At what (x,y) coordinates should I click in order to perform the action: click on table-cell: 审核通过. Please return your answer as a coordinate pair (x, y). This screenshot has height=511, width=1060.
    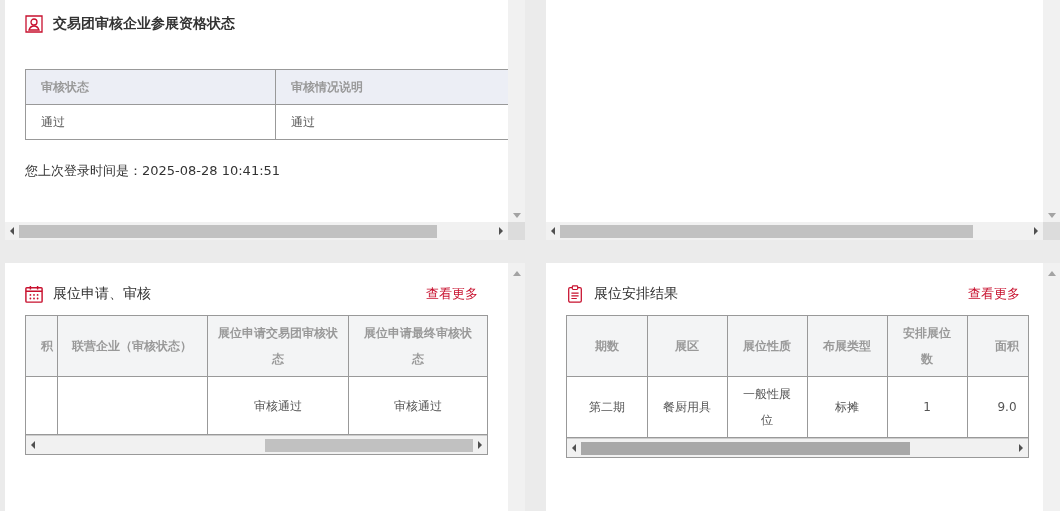
    Looking at the image, I should click on (277, 405).